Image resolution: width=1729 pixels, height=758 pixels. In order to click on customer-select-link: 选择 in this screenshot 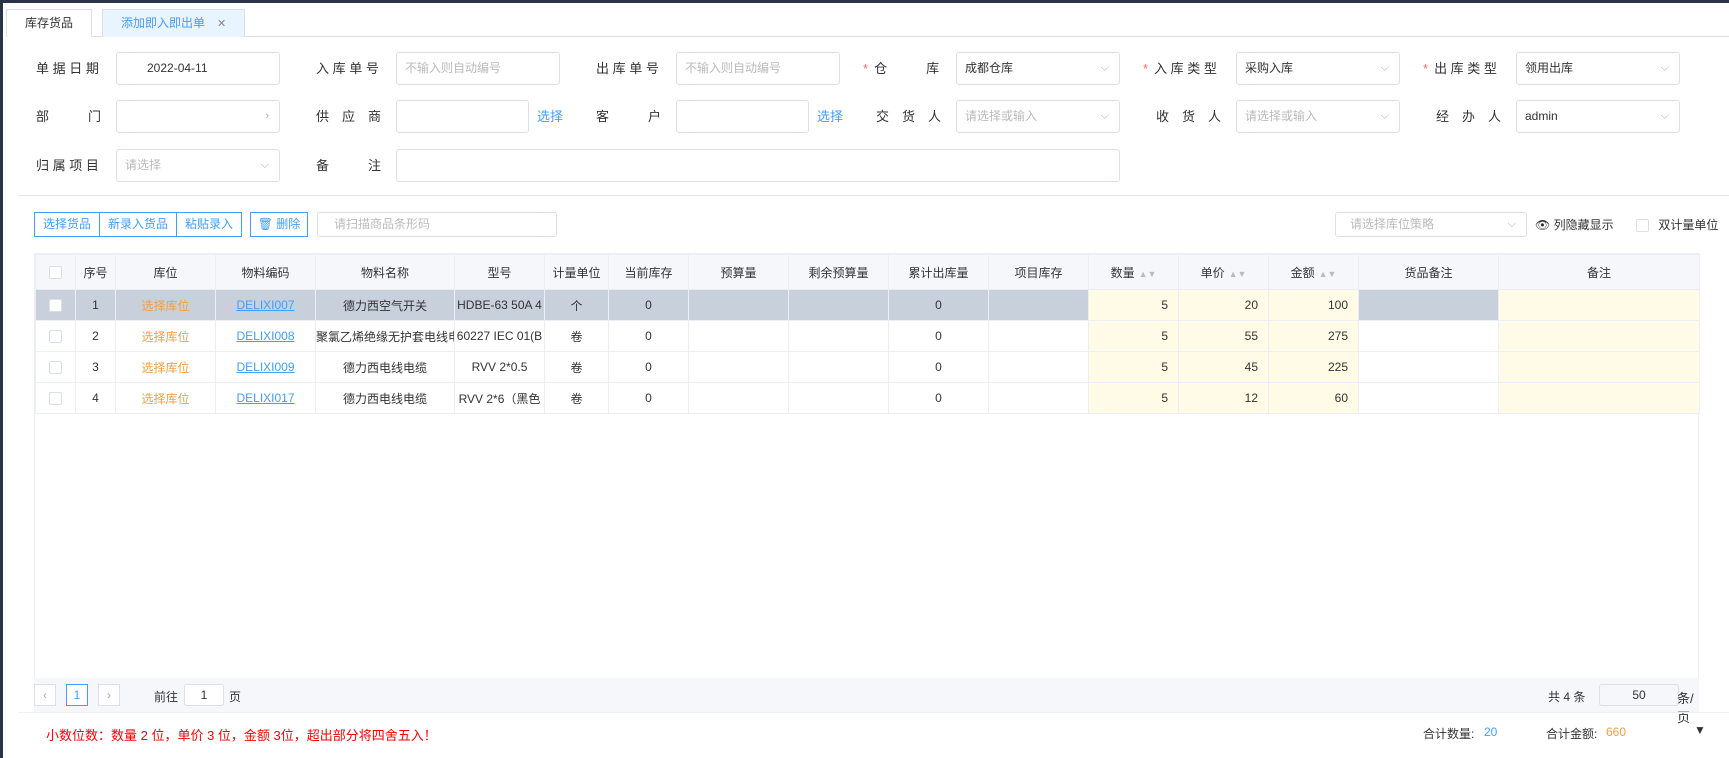, I will do `click(830, 115)`.